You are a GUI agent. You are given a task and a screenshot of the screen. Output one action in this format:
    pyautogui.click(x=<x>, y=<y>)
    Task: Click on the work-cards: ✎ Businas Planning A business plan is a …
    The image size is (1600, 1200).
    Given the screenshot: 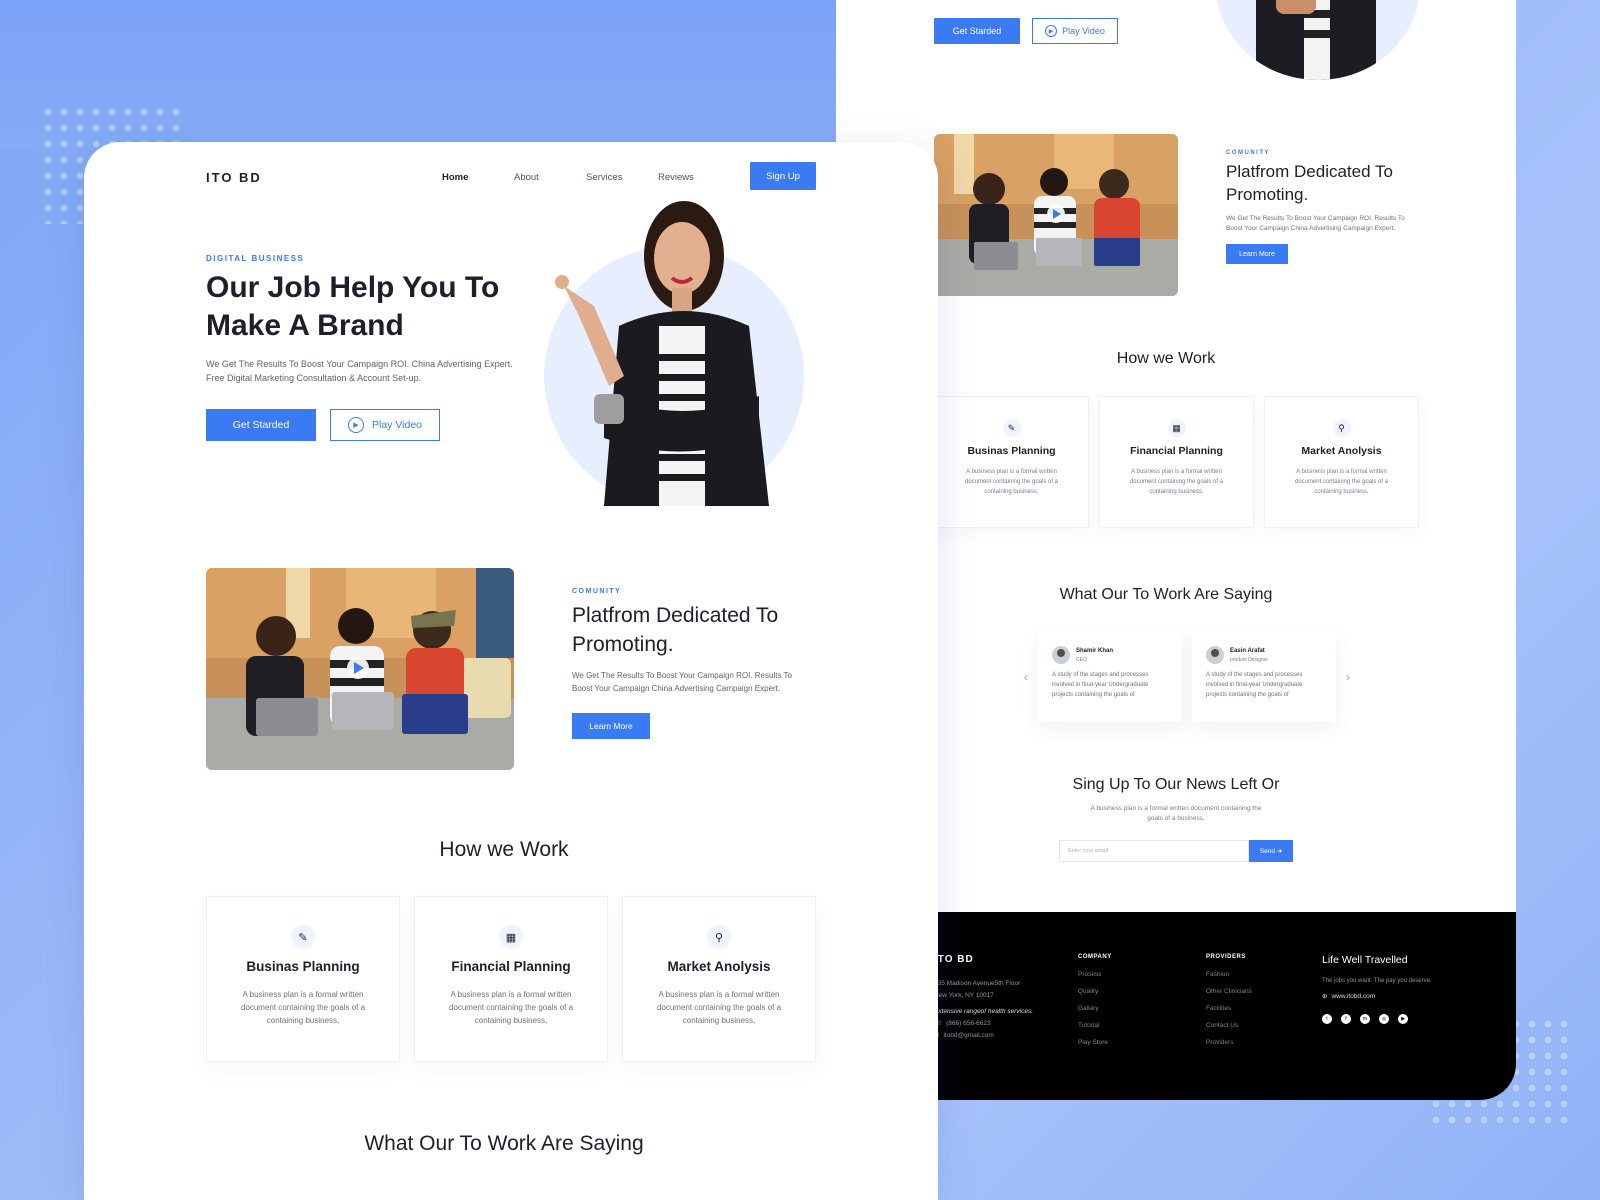 What is the action you would take?
    pyautogui.click(x=1176, y=462)
    